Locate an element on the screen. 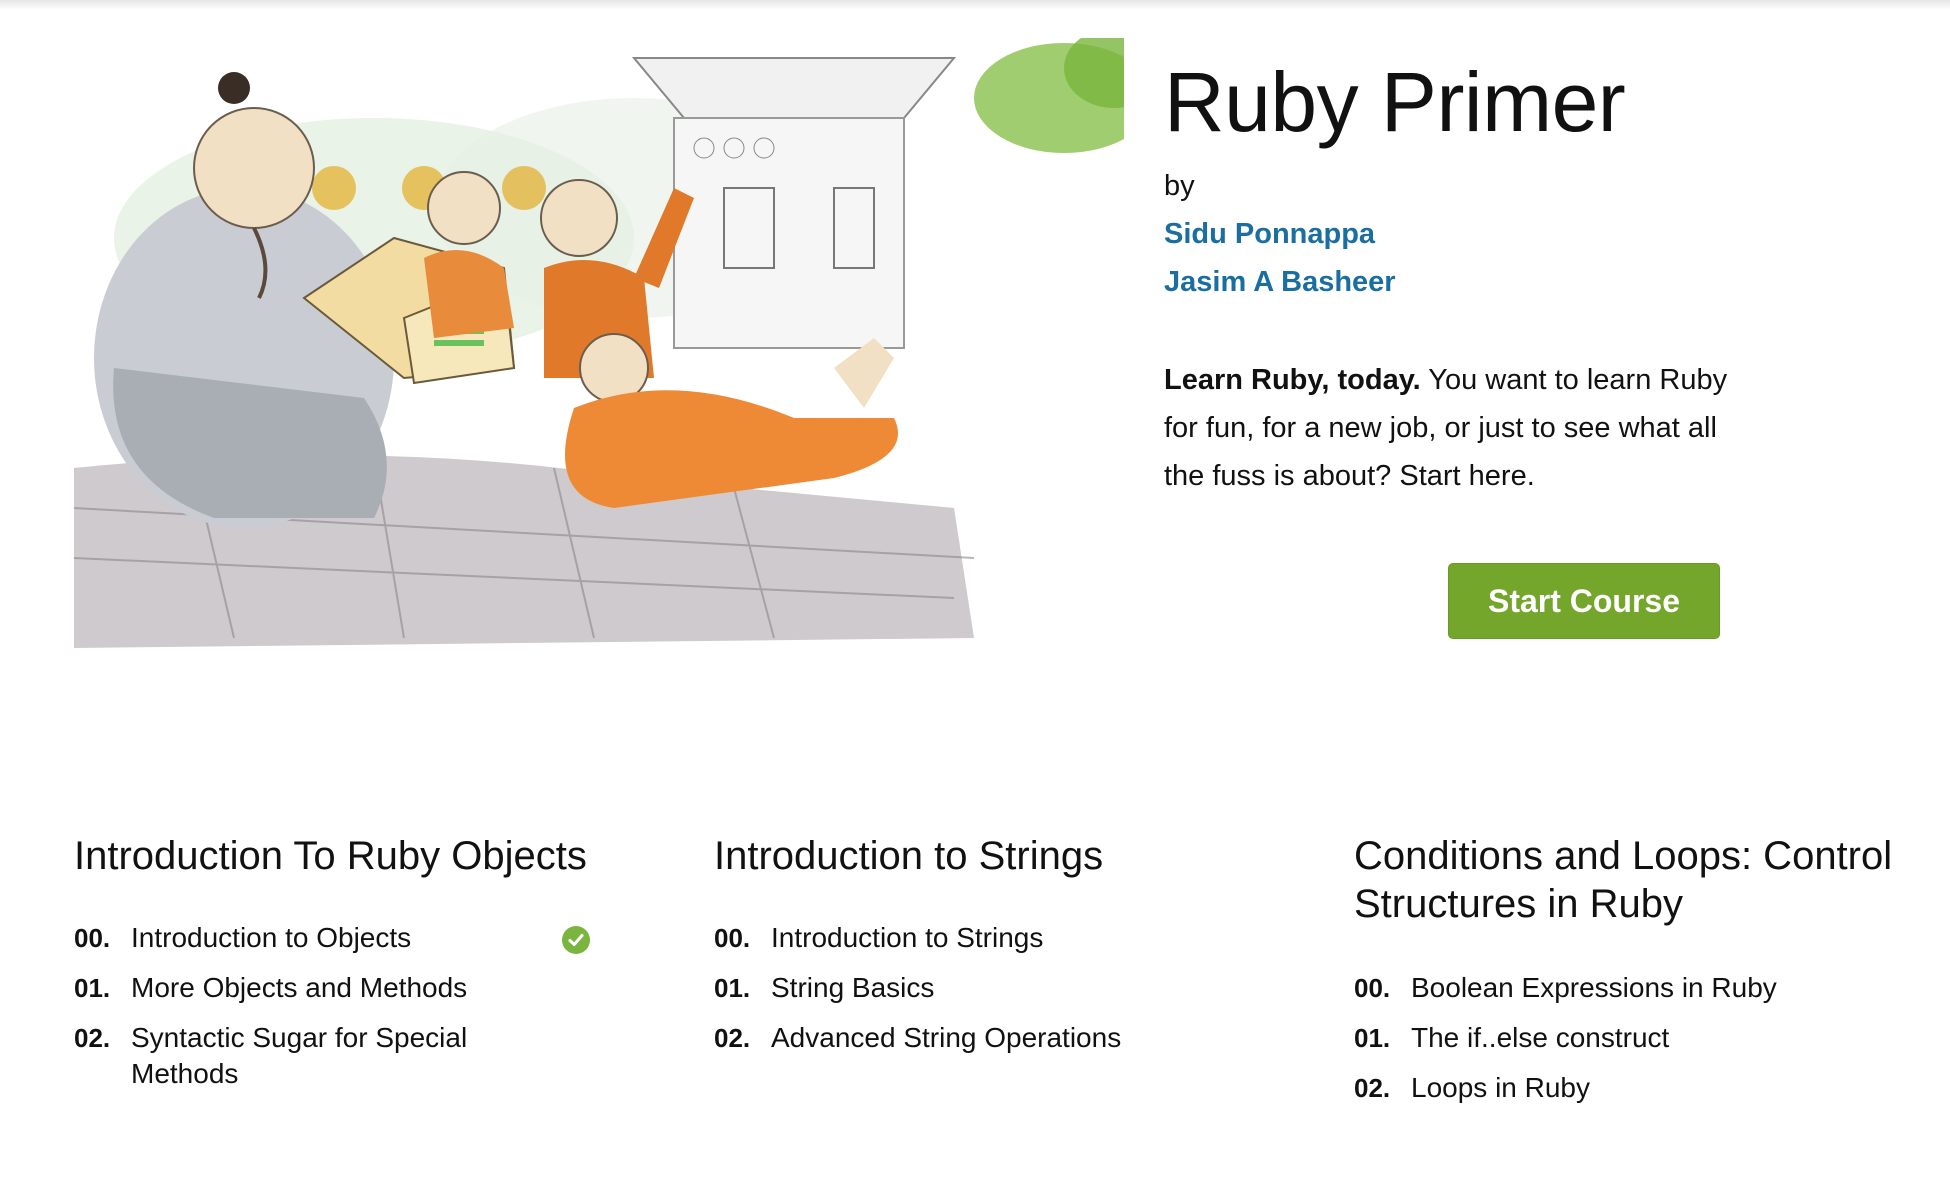  lesson-link: Advanced String Operations is located at coordinates (971, 1038).